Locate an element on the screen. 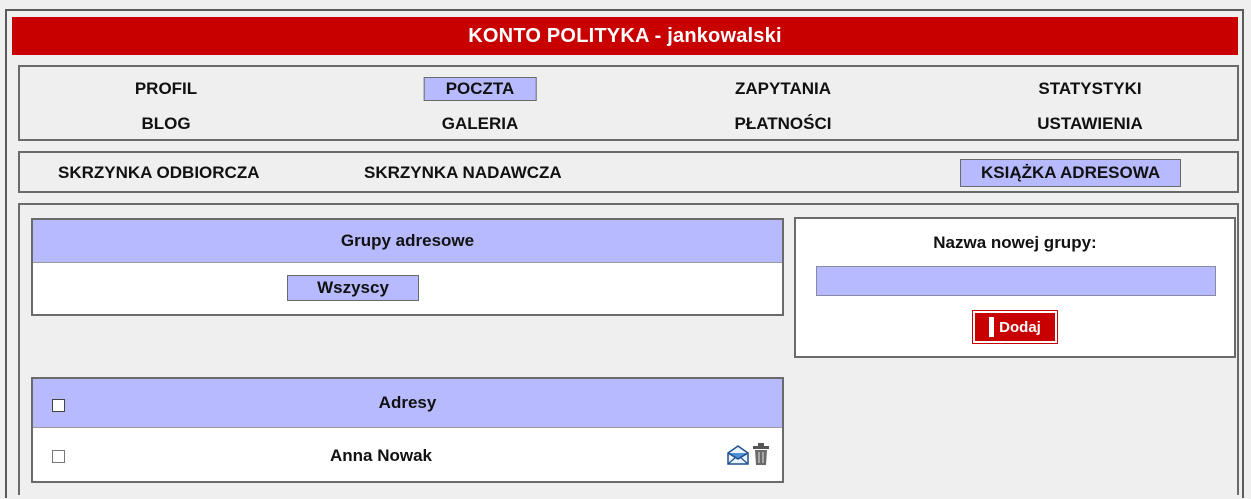 Image resolution: width=1251 pixels, height=499 pixels. nav-platnosci: PŁATNOŚCI is located at coordinates (783, 124).